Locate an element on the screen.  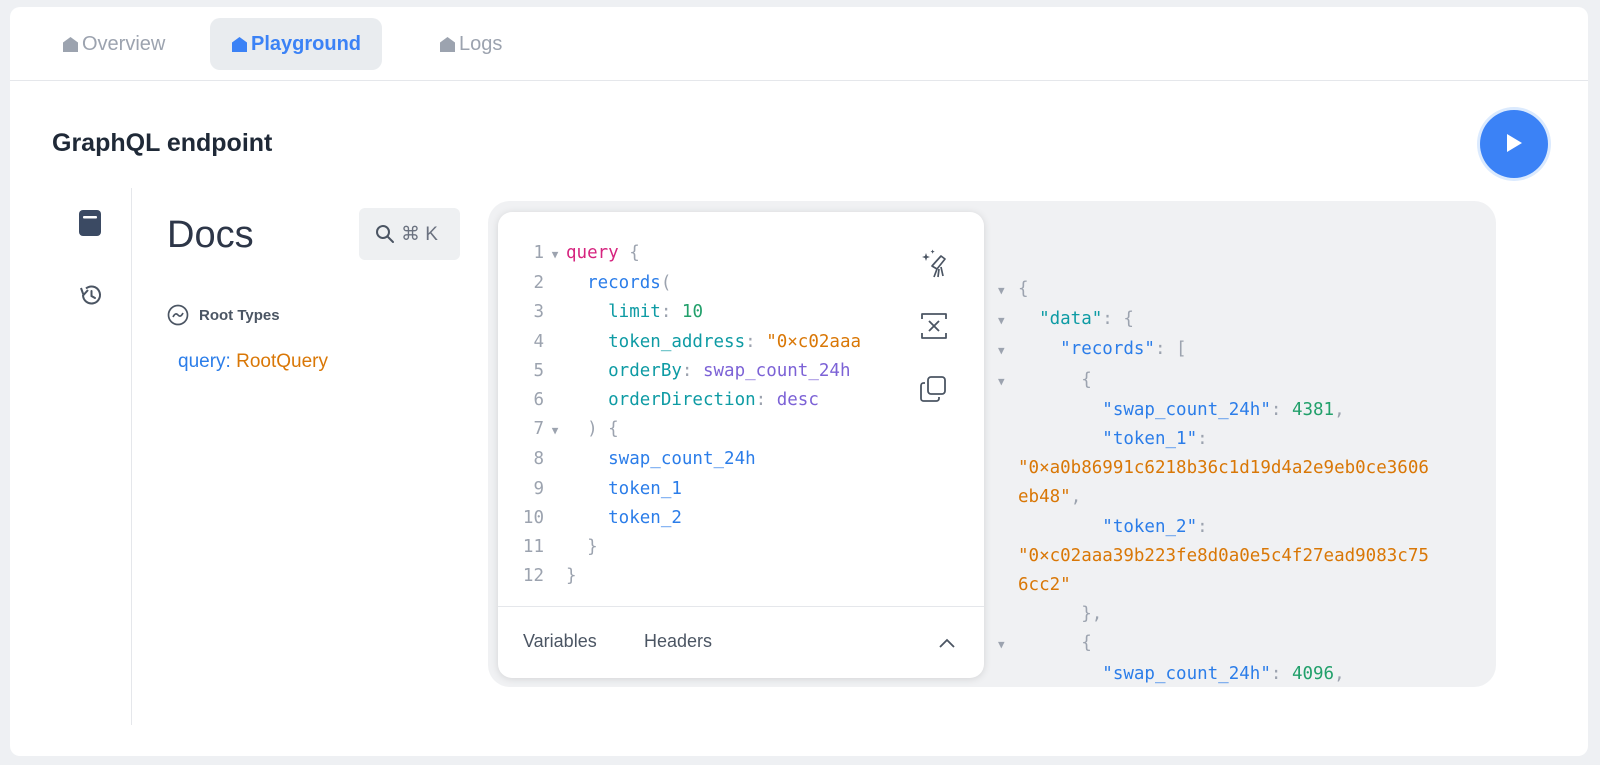
result-line: "swap_count_24h": 4381, is located at coordinates (1243, 410).